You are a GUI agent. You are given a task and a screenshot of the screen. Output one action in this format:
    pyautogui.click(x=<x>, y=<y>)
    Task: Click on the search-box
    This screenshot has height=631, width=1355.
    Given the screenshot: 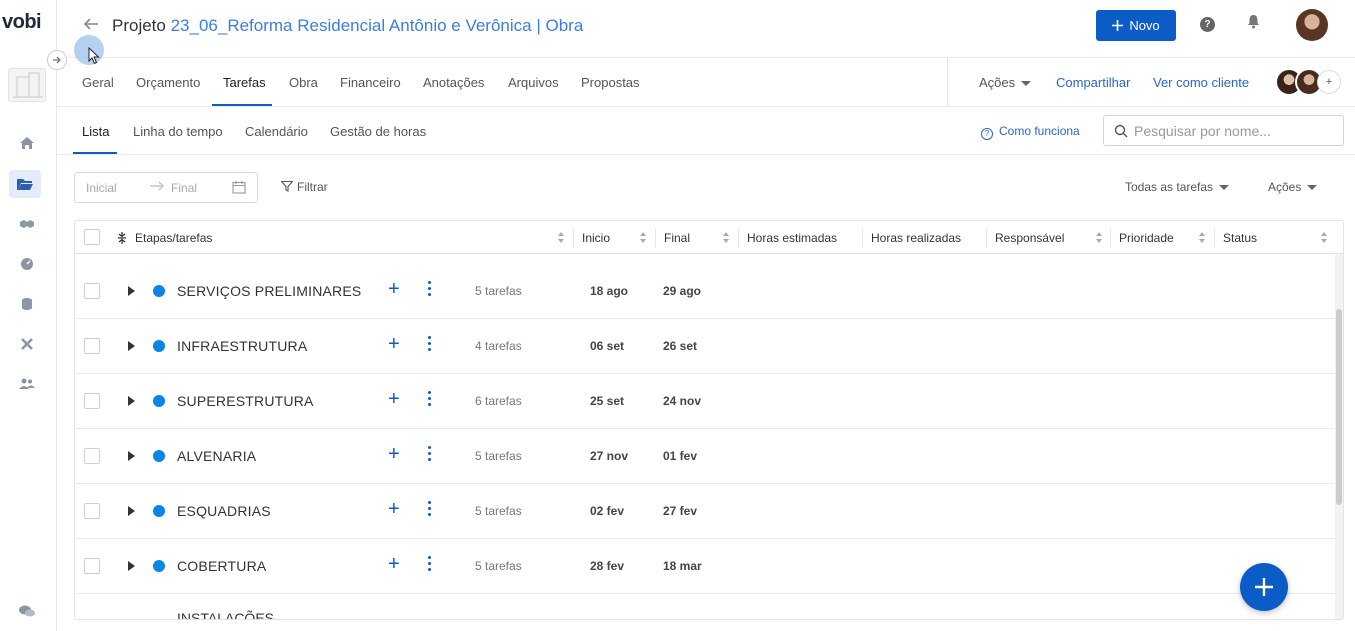 What is the action you would take?
    pyautogui.click(x=1223, y=130)
    